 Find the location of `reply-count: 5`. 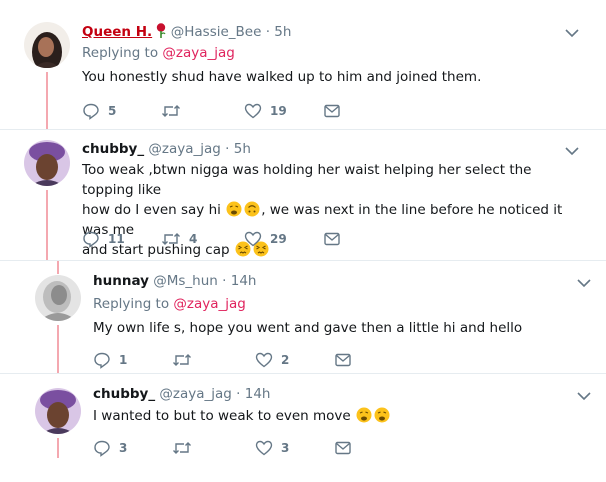

reply-count: 5 is located at coordinates (112, 111).